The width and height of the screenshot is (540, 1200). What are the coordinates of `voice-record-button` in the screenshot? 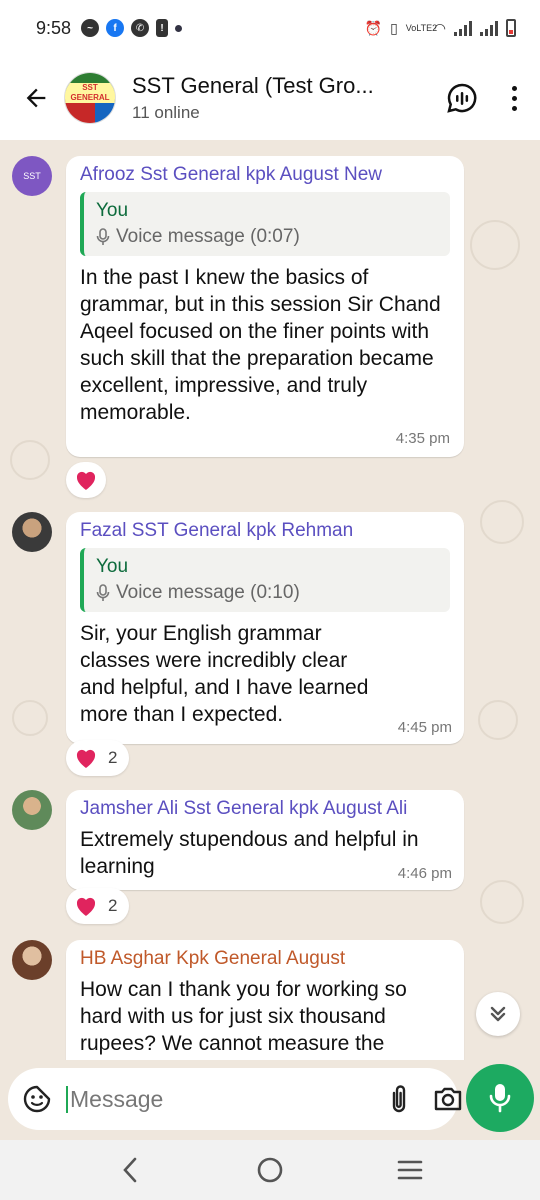 It's located at (500, 1098).